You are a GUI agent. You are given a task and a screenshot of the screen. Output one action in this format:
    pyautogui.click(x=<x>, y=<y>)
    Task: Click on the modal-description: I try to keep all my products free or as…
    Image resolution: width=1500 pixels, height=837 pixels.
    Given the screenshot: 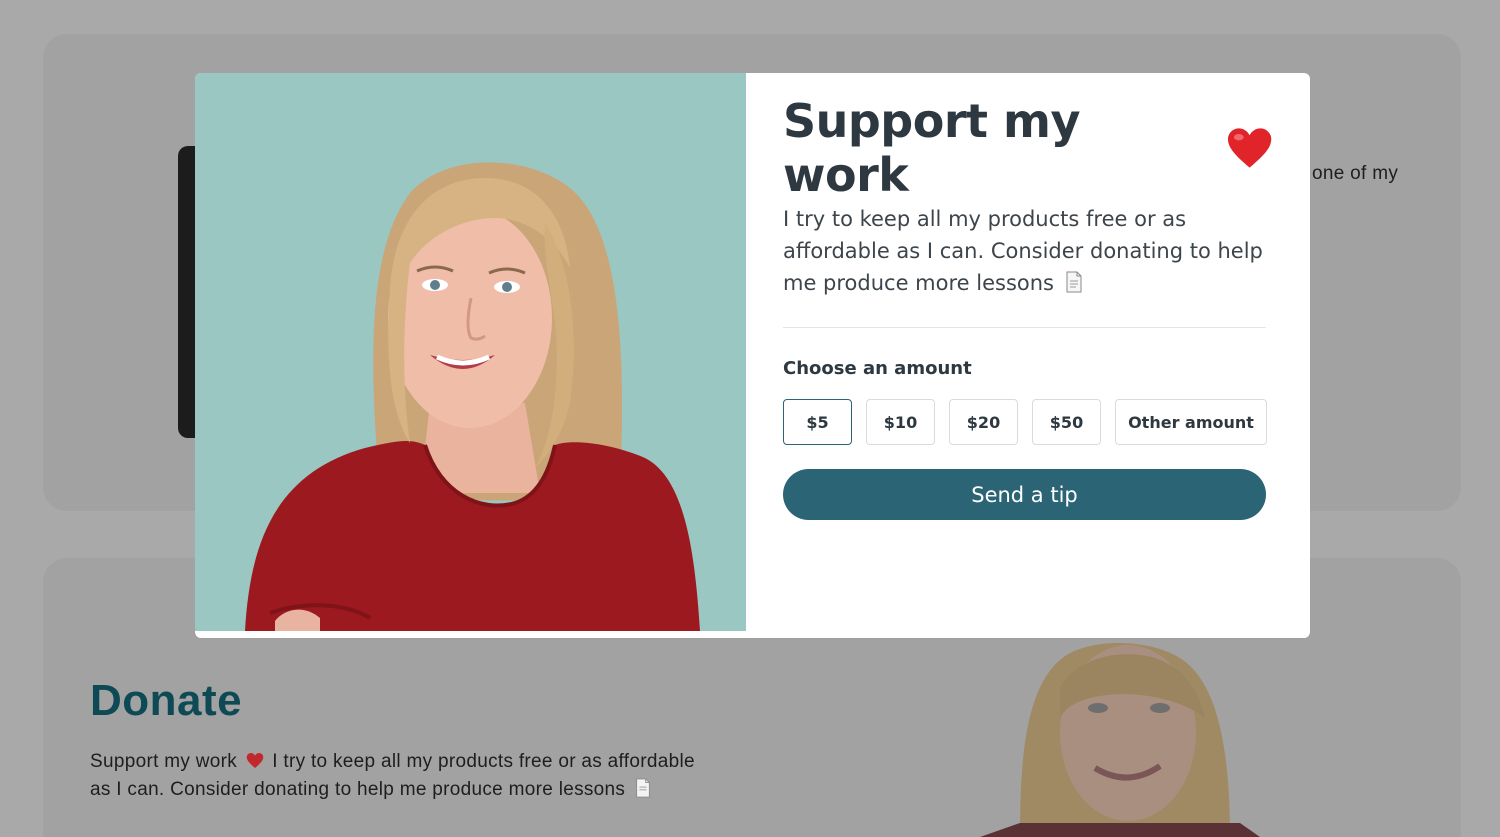 What is the action you would take?
    pyautogui.click(x=1028, y=251)
    